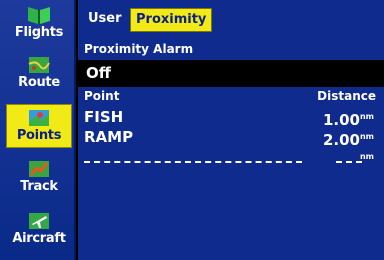  I want to click on empty-point-placeholder, so click(193, 162).